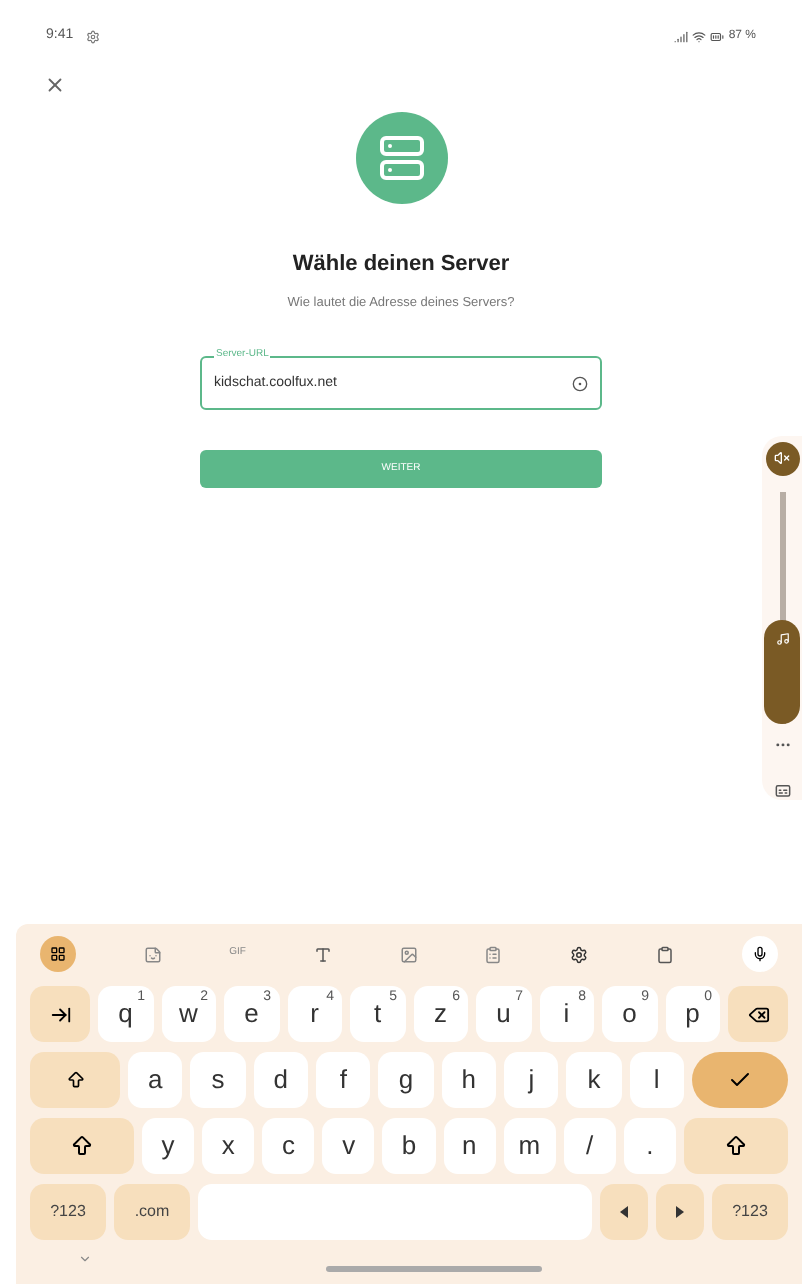  I want to click on battery-icon, so click(717, 36).